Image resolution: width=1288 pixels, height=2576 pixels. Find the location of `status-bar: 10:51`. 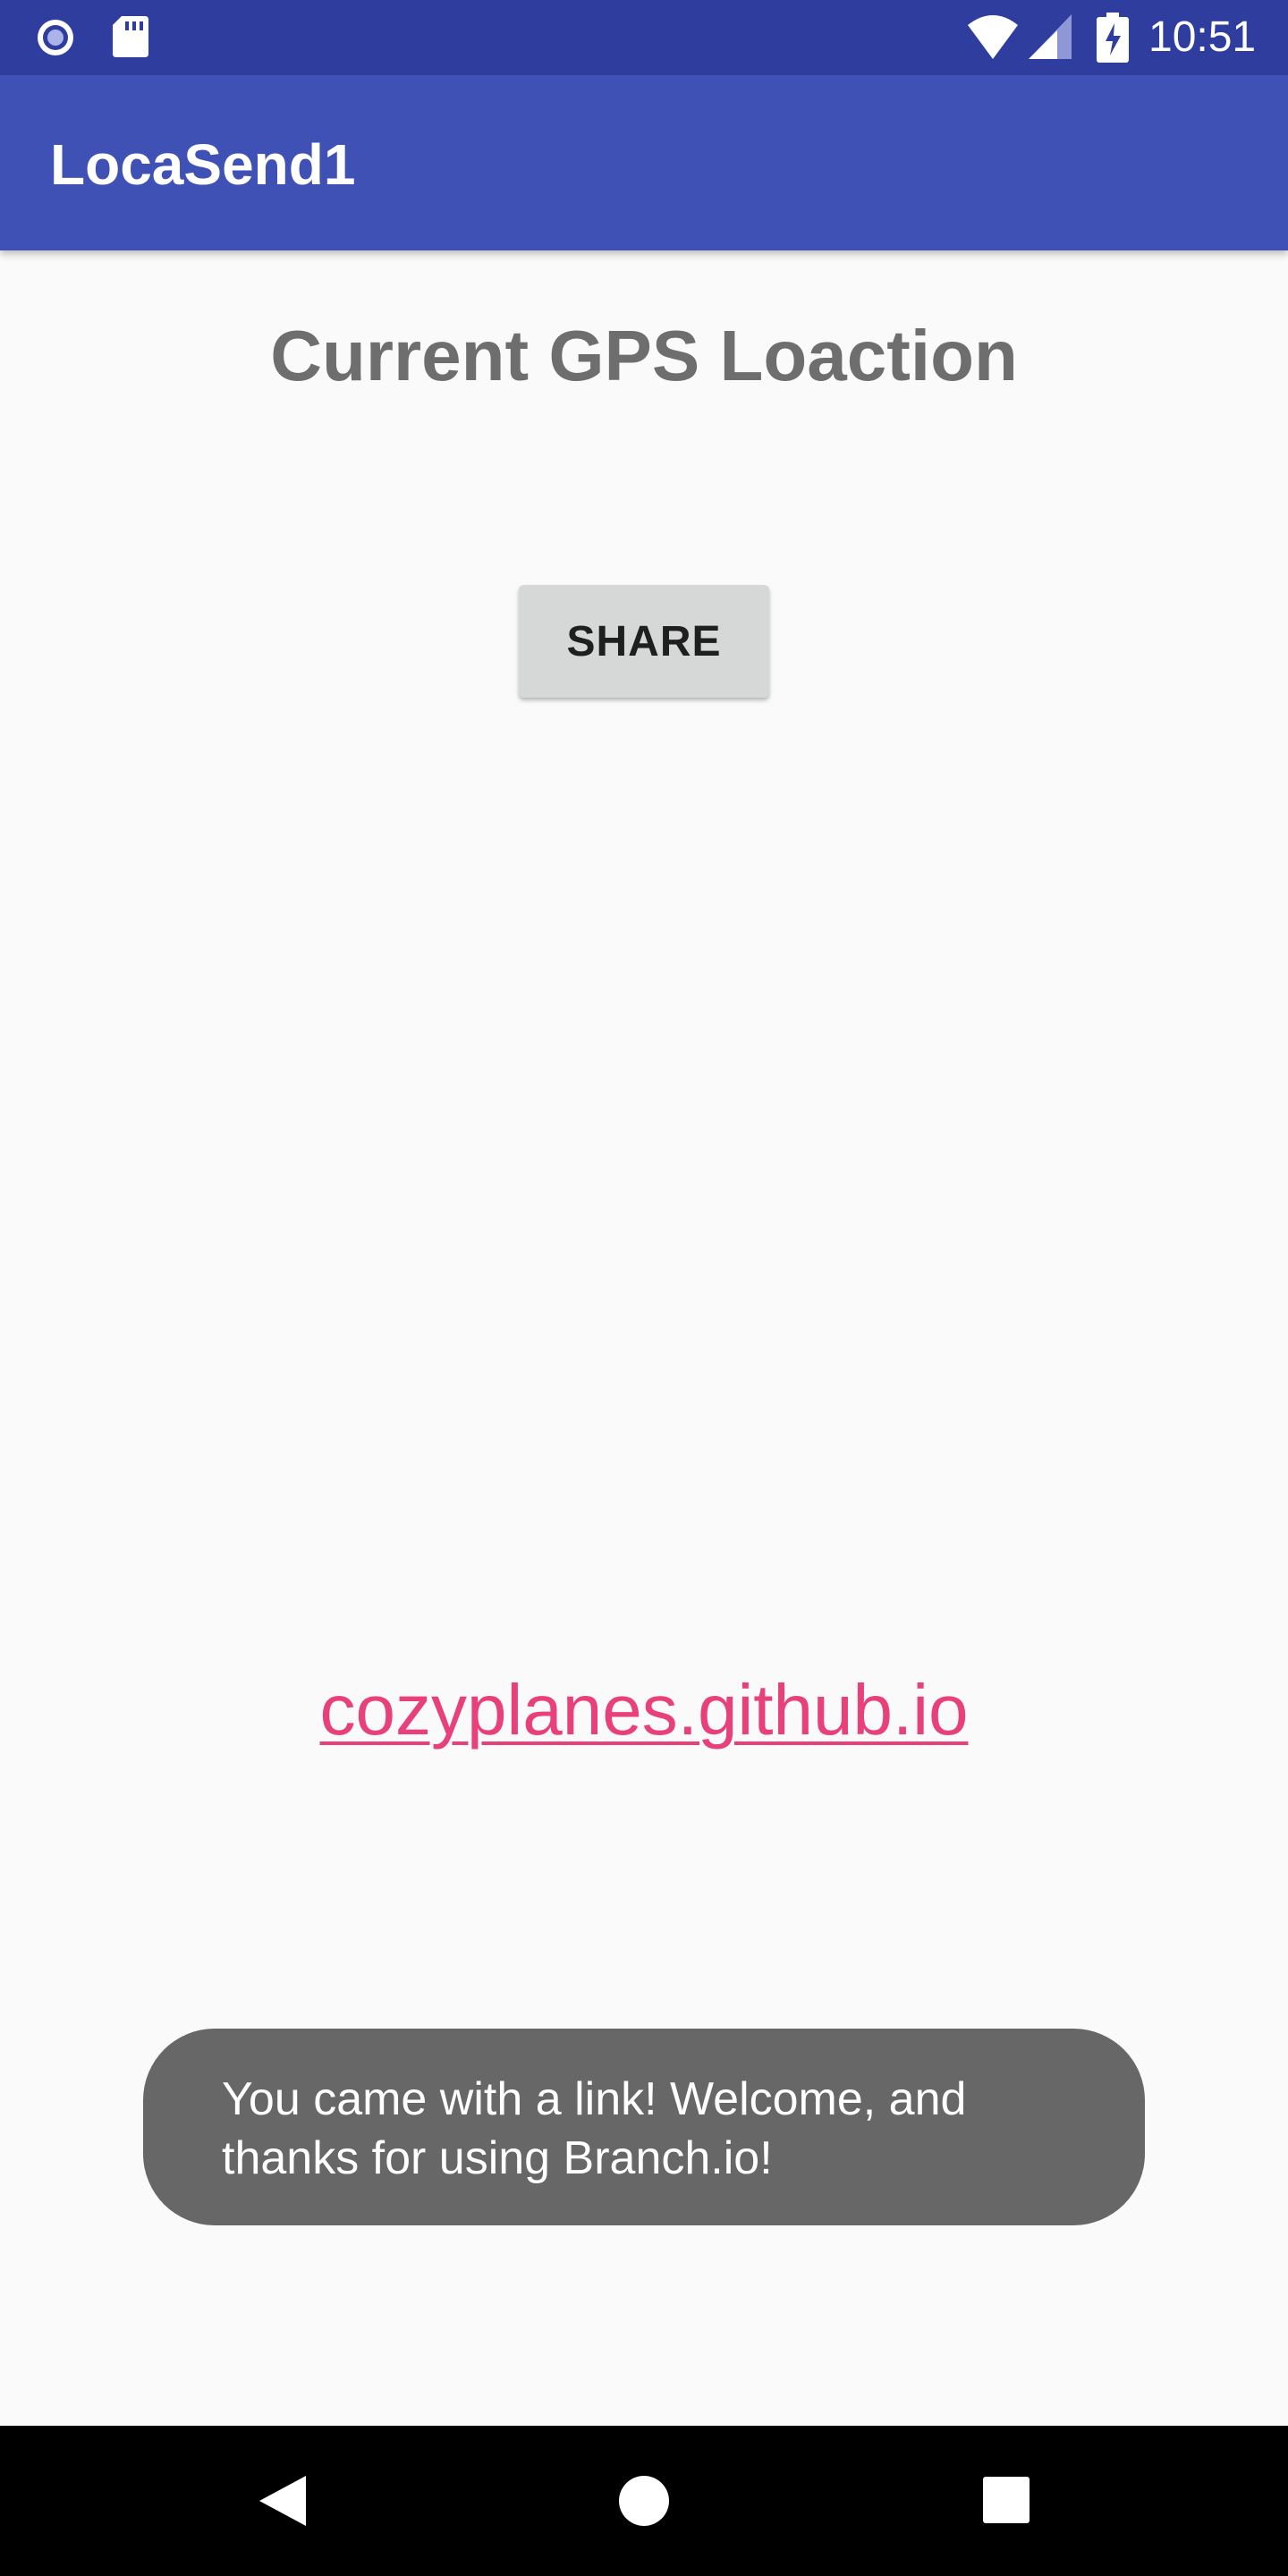

status-bar: 10:51 is located at coordinates (644, 37).